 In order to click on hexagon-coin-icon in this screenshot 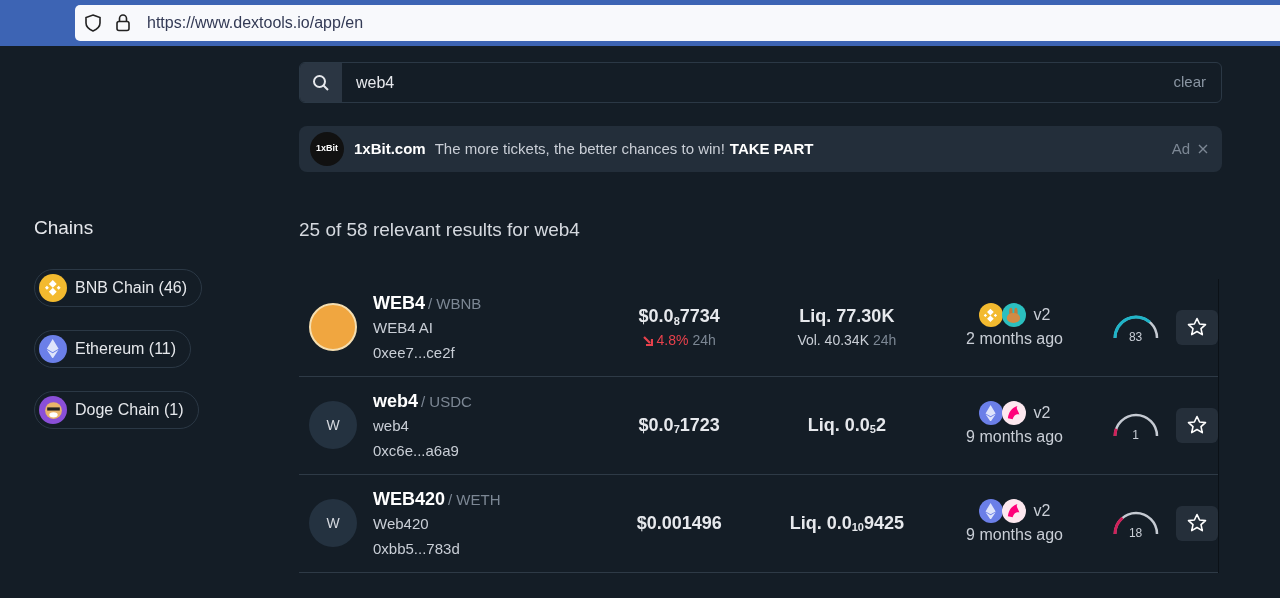, I will do `click(53, 287)`.